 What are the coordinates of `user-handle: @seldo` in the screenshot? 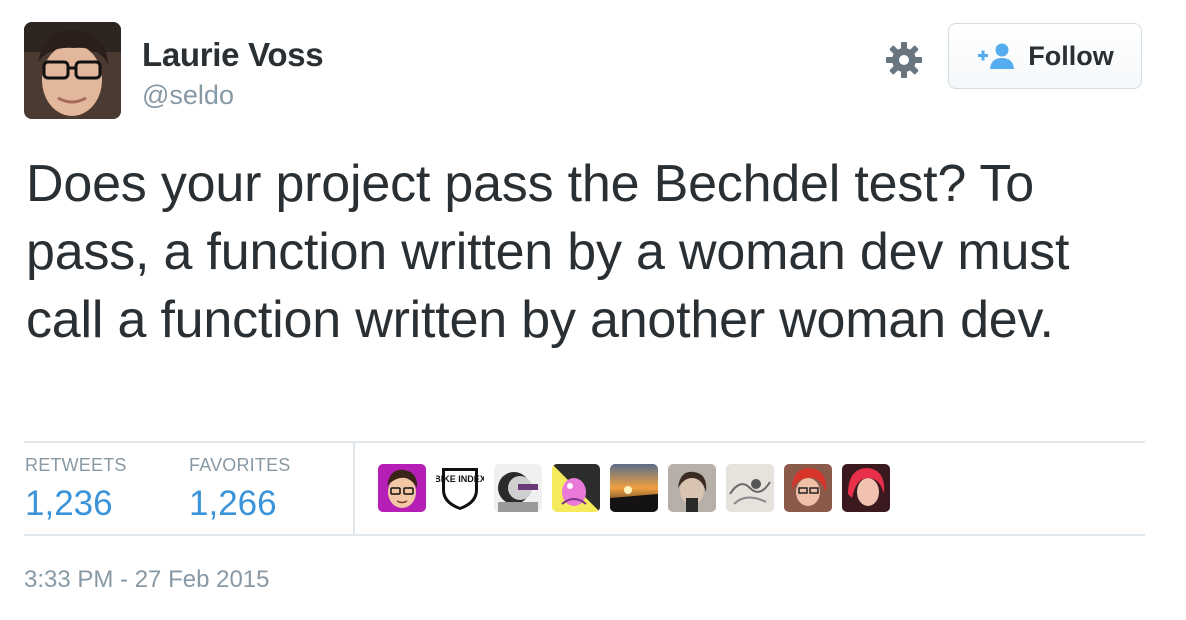 It's located at (188, 95).